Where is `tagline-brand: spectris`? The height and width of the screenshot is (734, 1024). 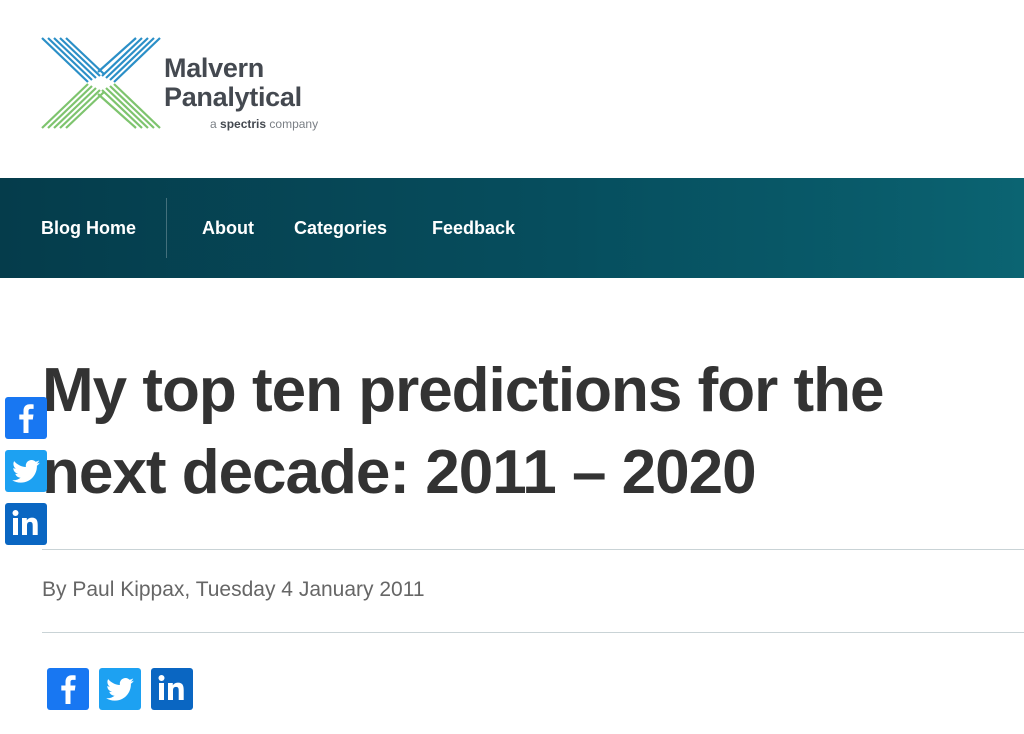
tagline-brand: spectris is located at coordinates (243, 124).